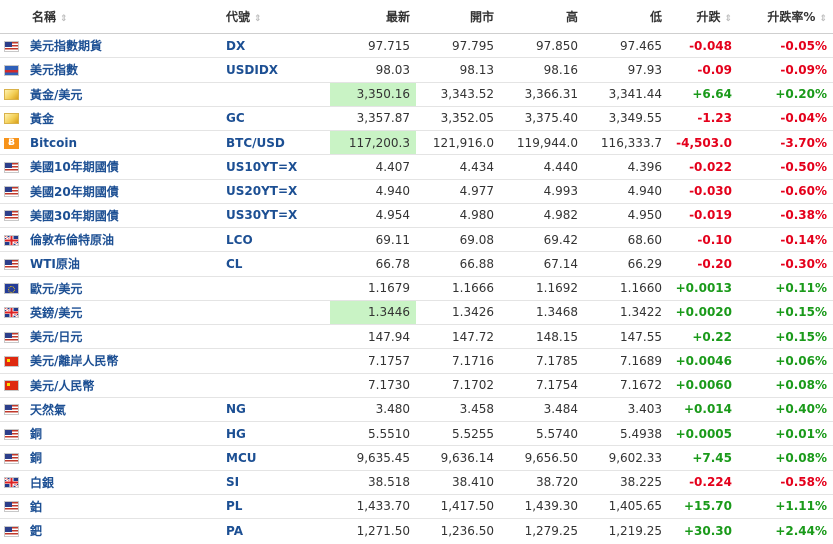 The width and height of the screenshot is (833, 544). Describe the element at coordinates (275, 216) in the screenshot. I see `instrument-code-link: US30YT=X` at that location.